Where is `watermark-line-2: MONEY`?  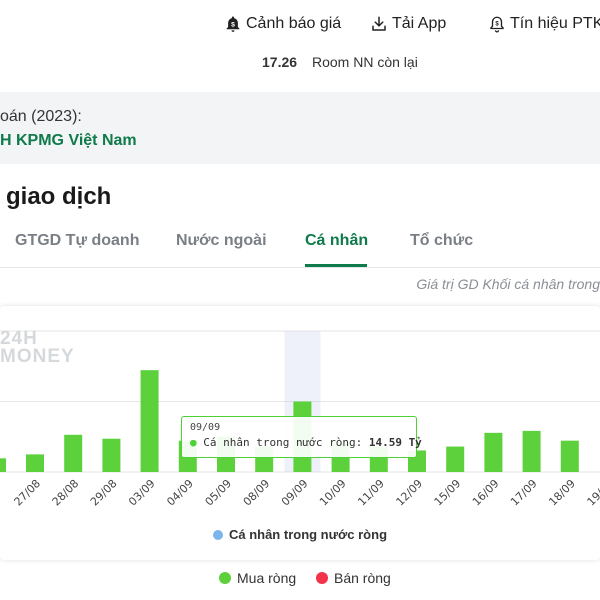 watermark-line-2: MONEY is located at coordinates (37, 356).